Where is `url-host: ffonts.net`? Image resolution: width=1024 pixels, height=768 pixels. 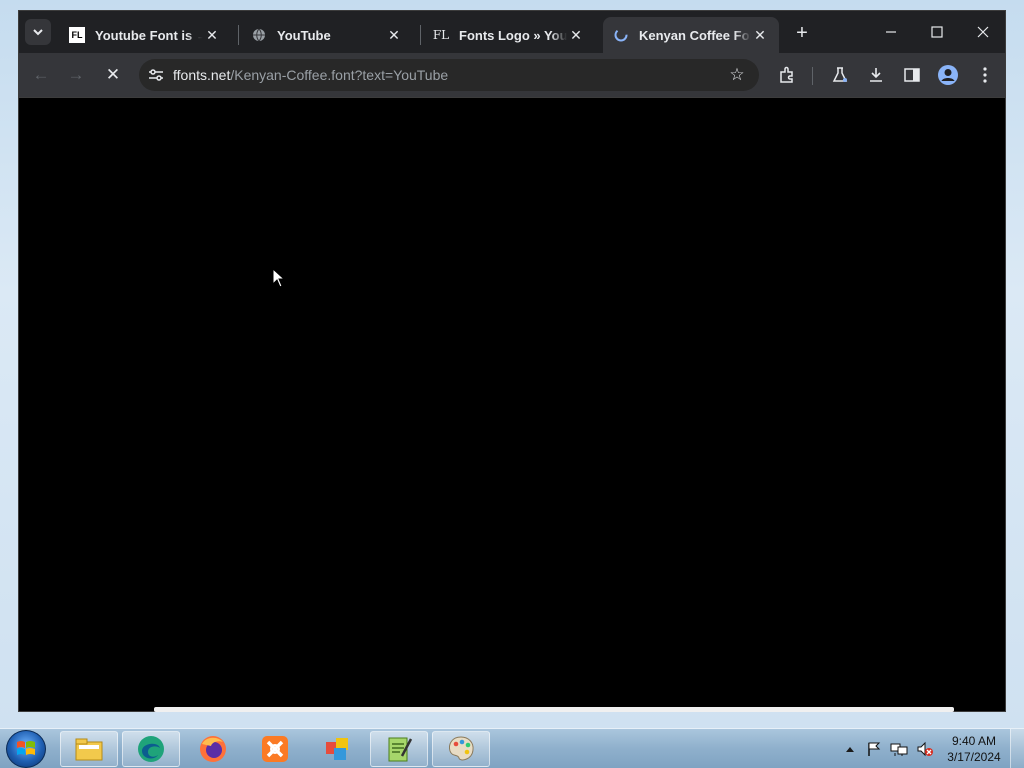
url-host: ffonts.net is located at coordinates (202, 75).